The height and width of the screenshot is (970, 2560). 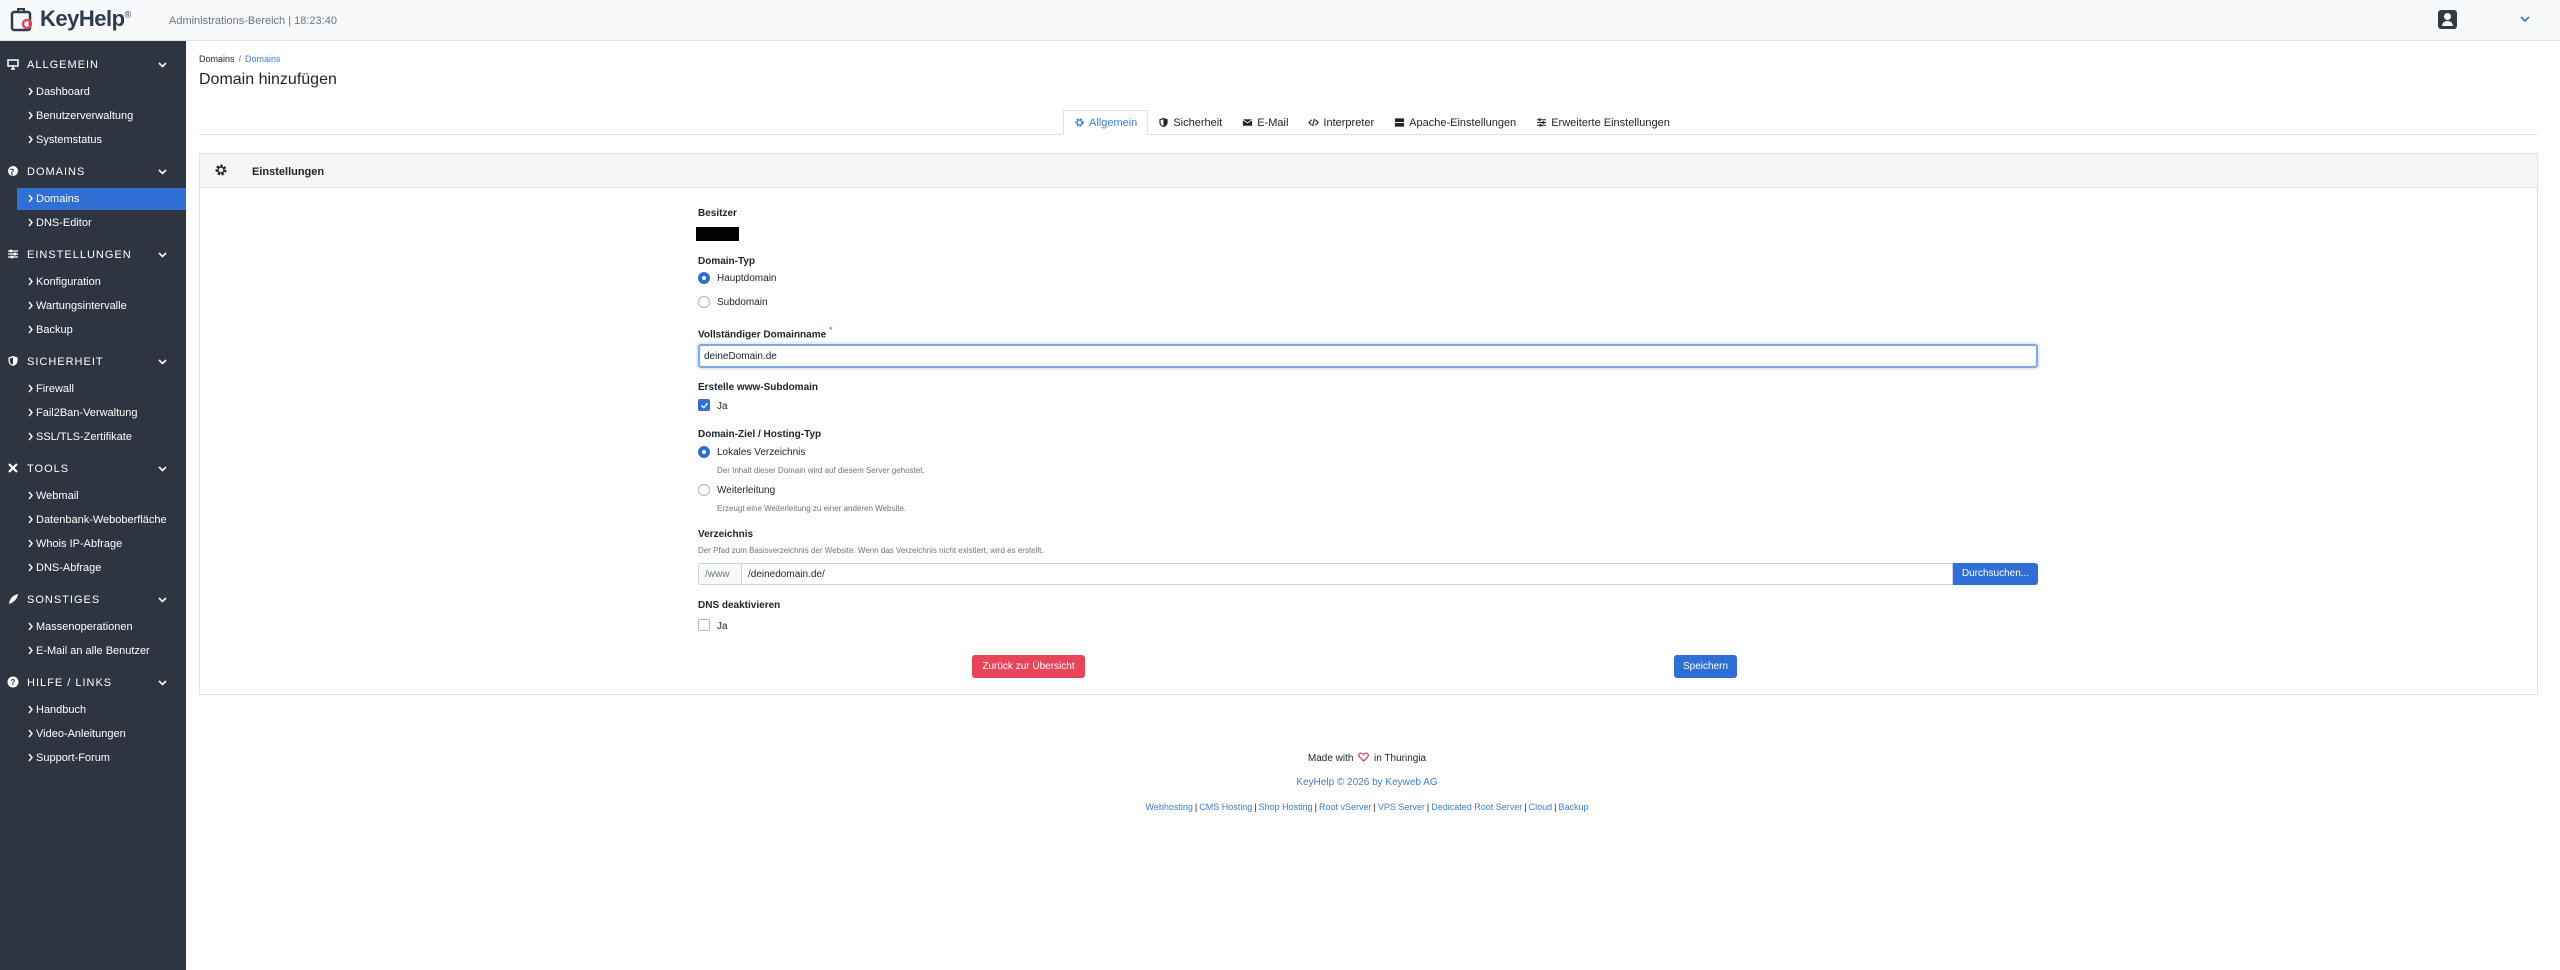 I want to click on sidebar-item-wartungsintervalle: Wartungsintervalle, so click(x=101, y=306).